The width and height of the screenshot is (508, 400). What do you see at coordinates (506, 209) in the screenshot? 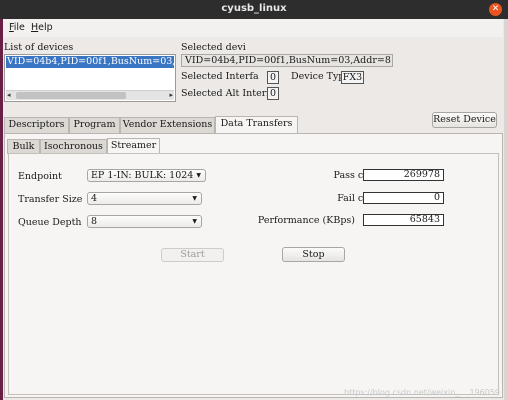
I see `window-border` at bounding box center [506, 209].